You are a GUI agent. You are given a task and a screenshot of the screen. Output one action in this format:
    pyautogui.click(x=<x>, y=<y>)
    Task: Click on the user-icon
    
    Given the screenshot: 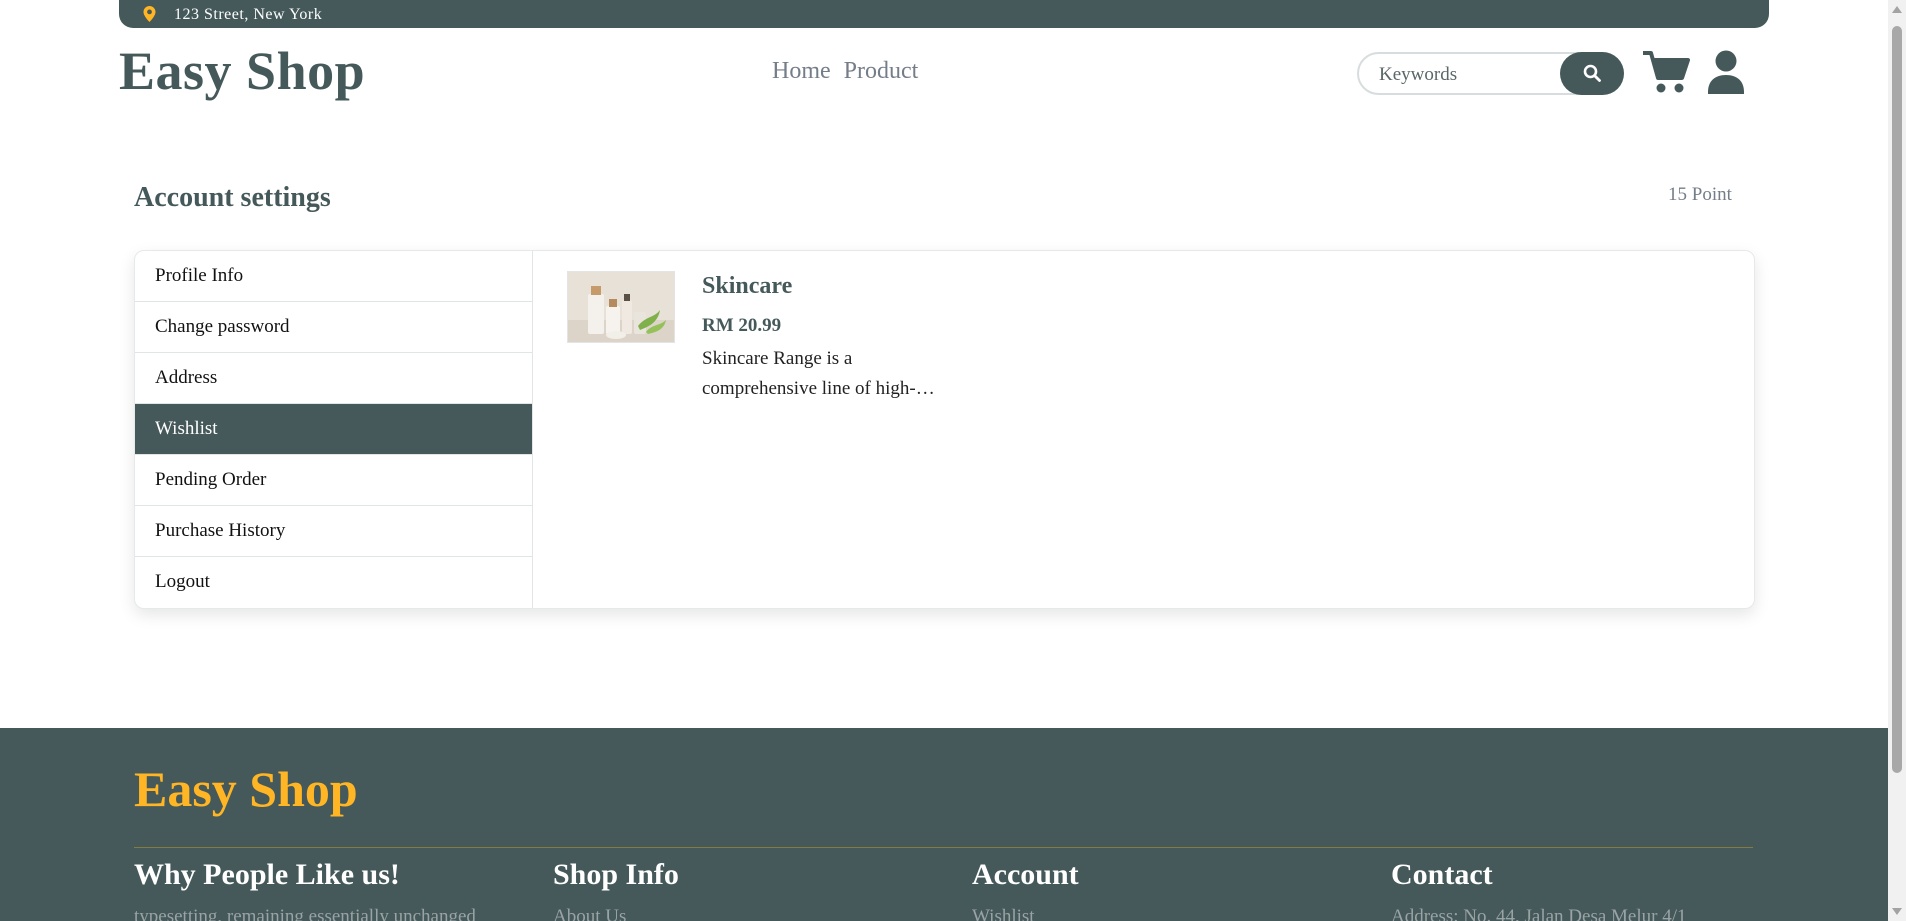 What is the action you would take?
    pyautogui.click(x=1726, y=72)
    